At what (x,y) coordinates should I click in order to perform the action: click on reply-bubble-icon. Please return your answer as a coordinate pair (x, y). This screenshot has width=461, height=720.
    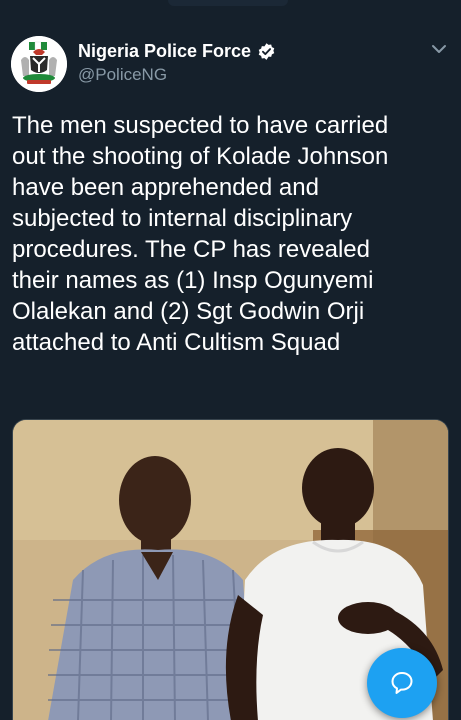
    Looking at the image, I should click on (402, 683).